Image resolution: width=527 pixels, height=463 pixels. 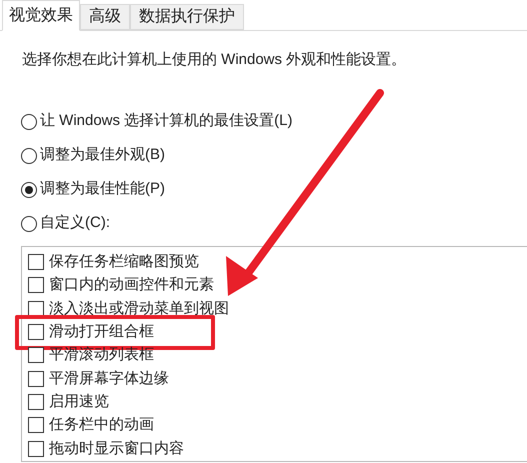 I want to click on setting-label: 平滑滚动列表框, so click(x=101, y=355).